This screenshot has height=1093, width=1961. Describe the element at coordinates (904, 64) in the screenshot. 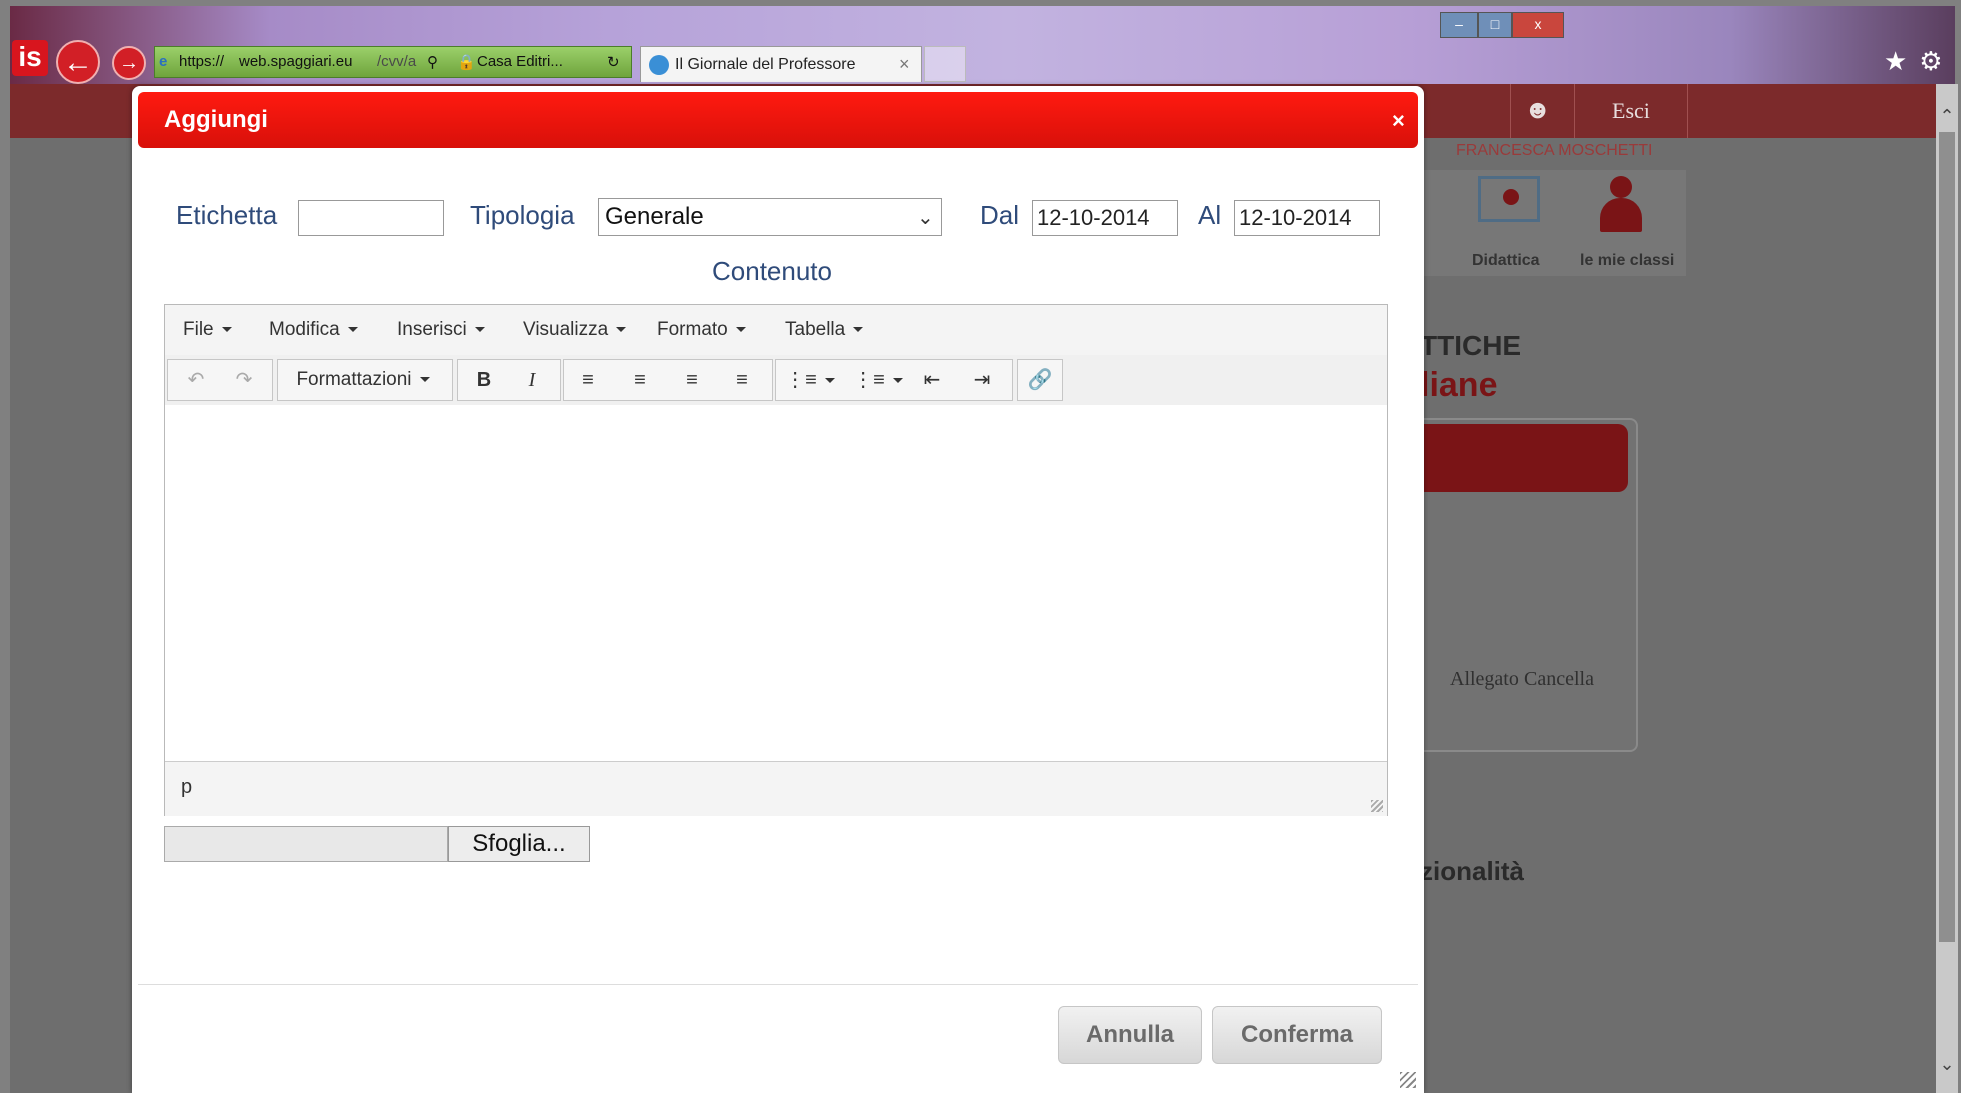

I see `tab-close-icon: ×` at that location.